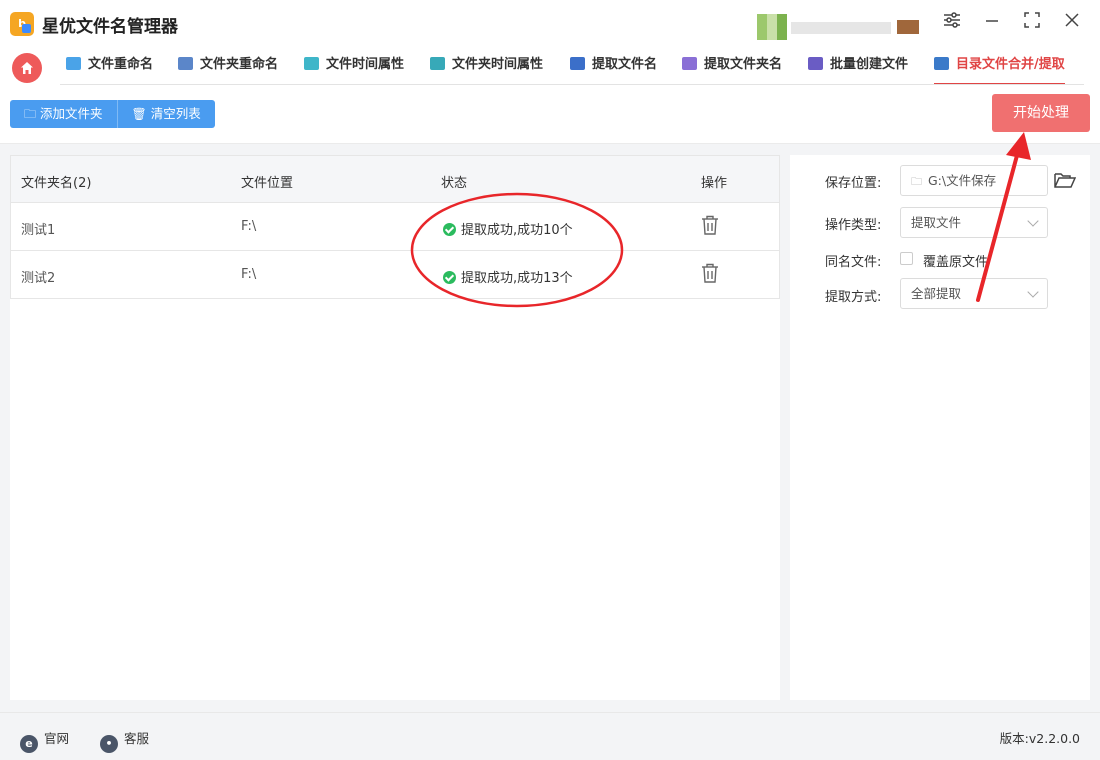 The image size is (1100, 760). Describe the element at coordinates (1065, 182) in the screenshot. I see `browse-folder-icon` at that location.